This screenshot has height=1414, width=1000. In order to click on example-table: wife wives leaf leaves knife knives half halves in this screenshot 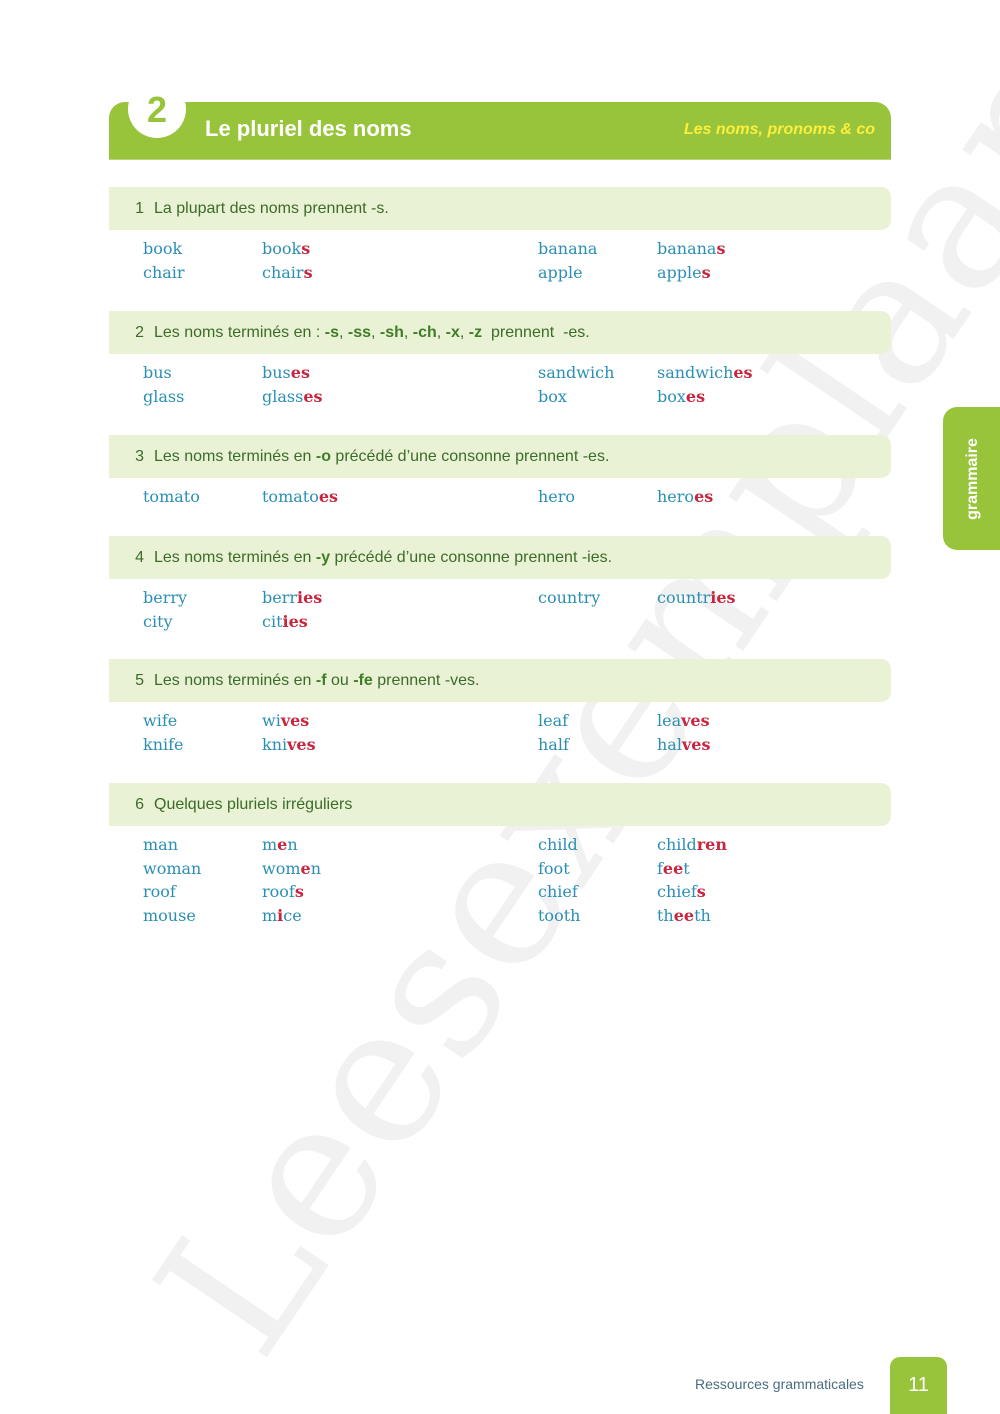, I will do `click(500, 734)`.